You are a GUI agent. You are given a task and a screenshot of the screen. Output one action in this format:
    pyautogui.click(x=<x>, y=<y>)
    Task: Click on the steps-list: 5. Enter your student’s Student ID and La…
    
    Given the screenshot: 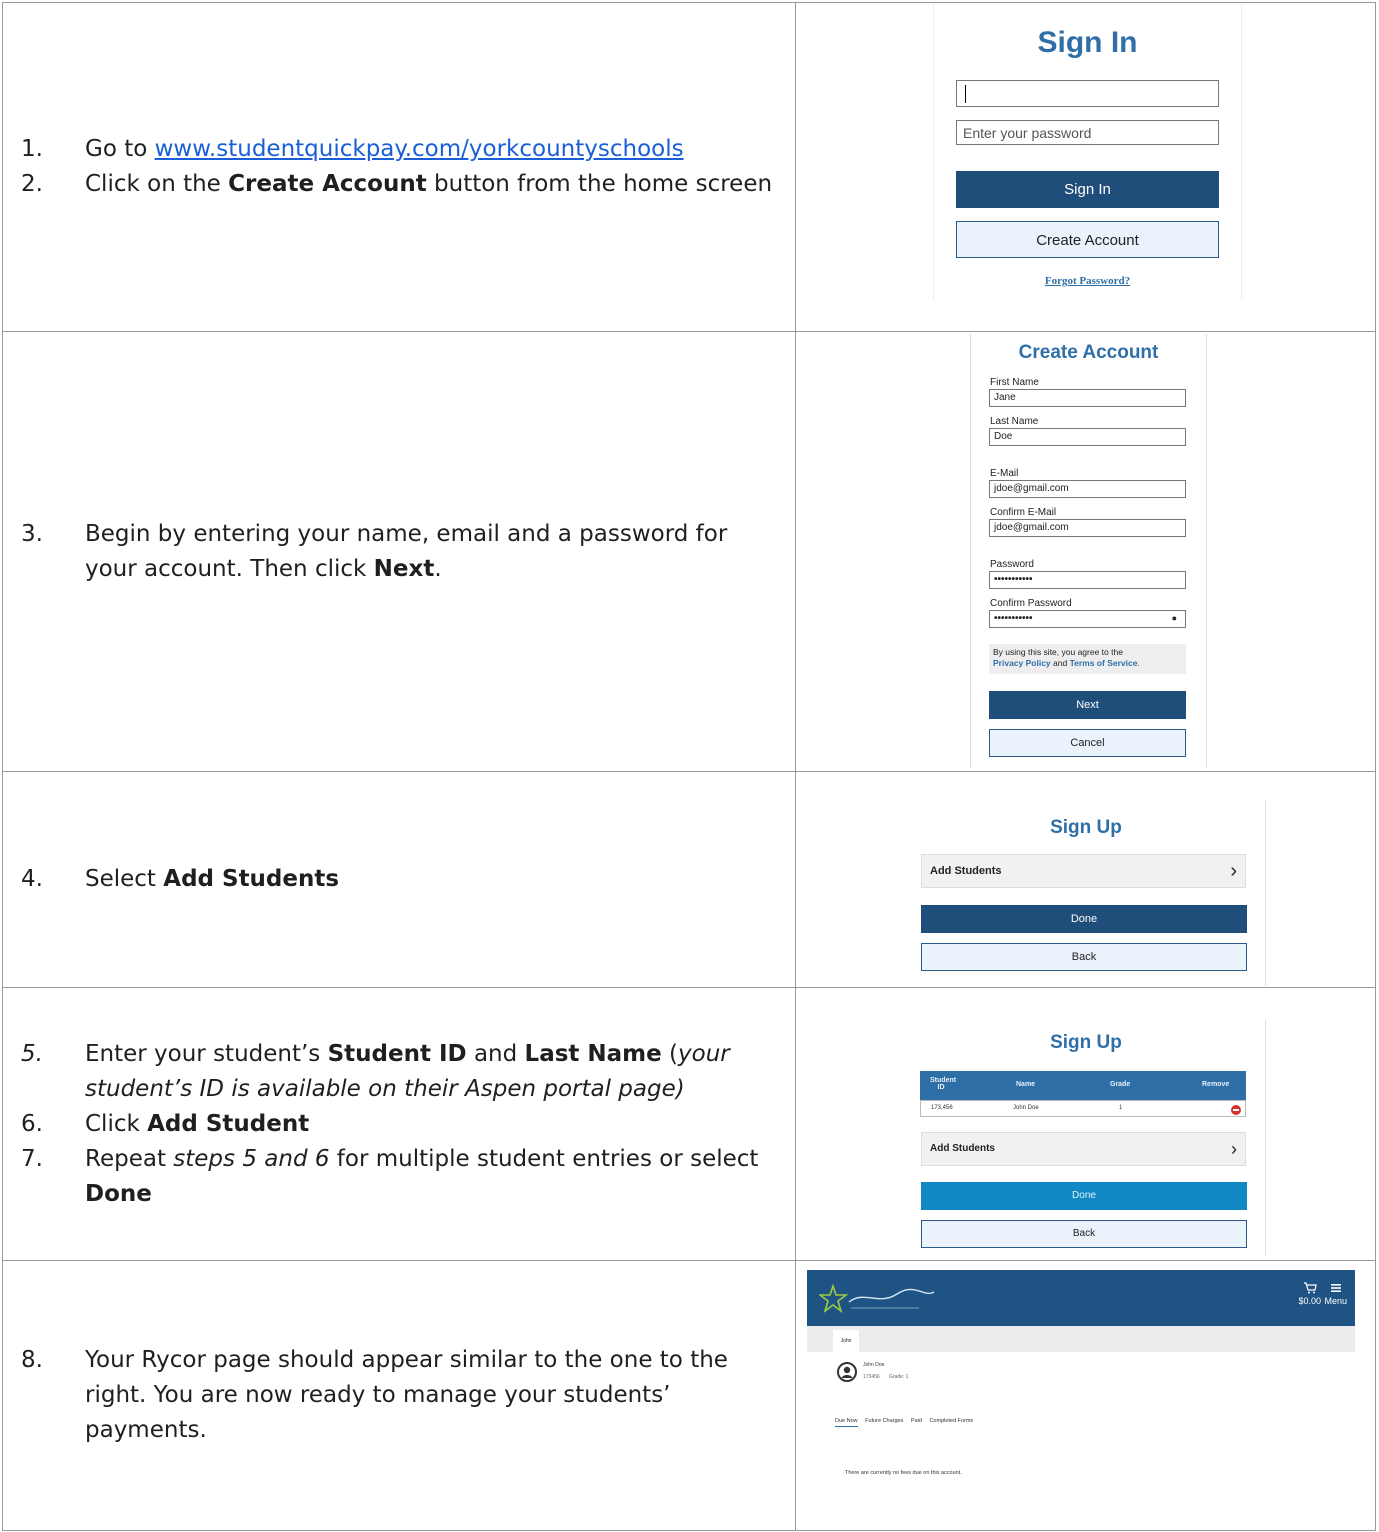 What is the action you would take?
    pyautogui.click(x=399, y=1124)
    